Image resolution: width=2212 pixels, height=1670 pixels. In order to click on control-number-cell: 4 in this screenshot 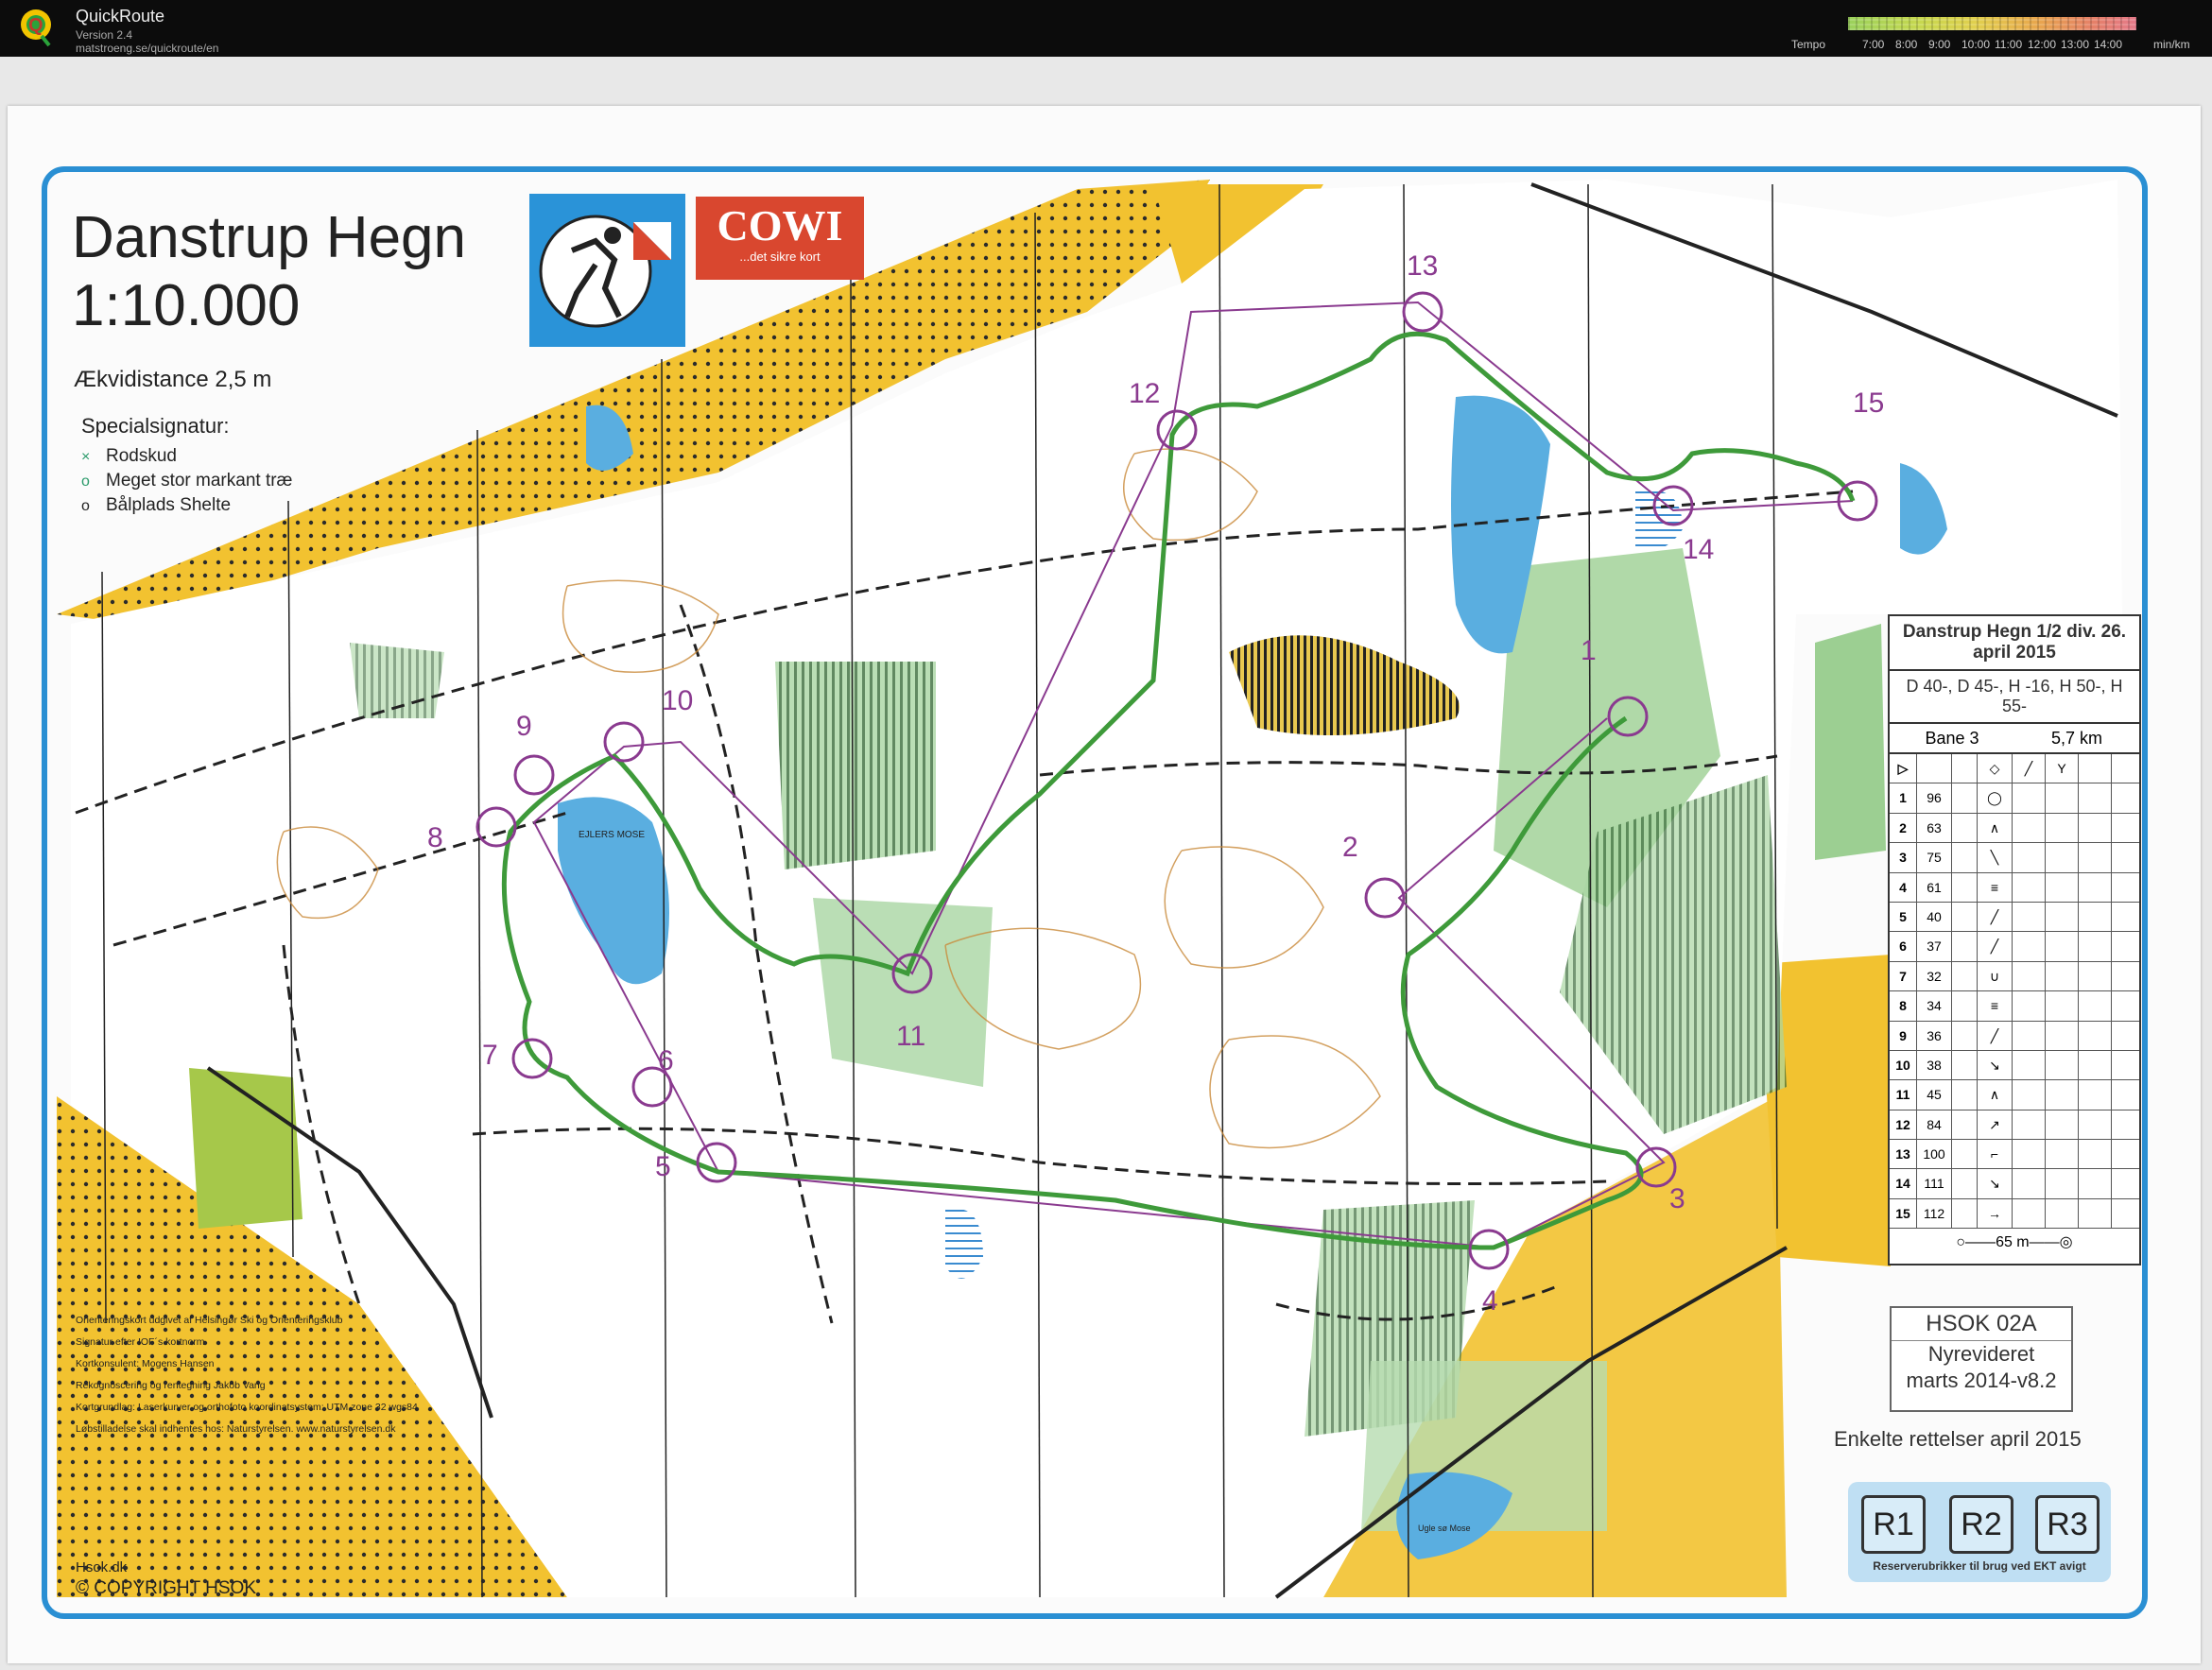, I will do `click(1903, 887)`.